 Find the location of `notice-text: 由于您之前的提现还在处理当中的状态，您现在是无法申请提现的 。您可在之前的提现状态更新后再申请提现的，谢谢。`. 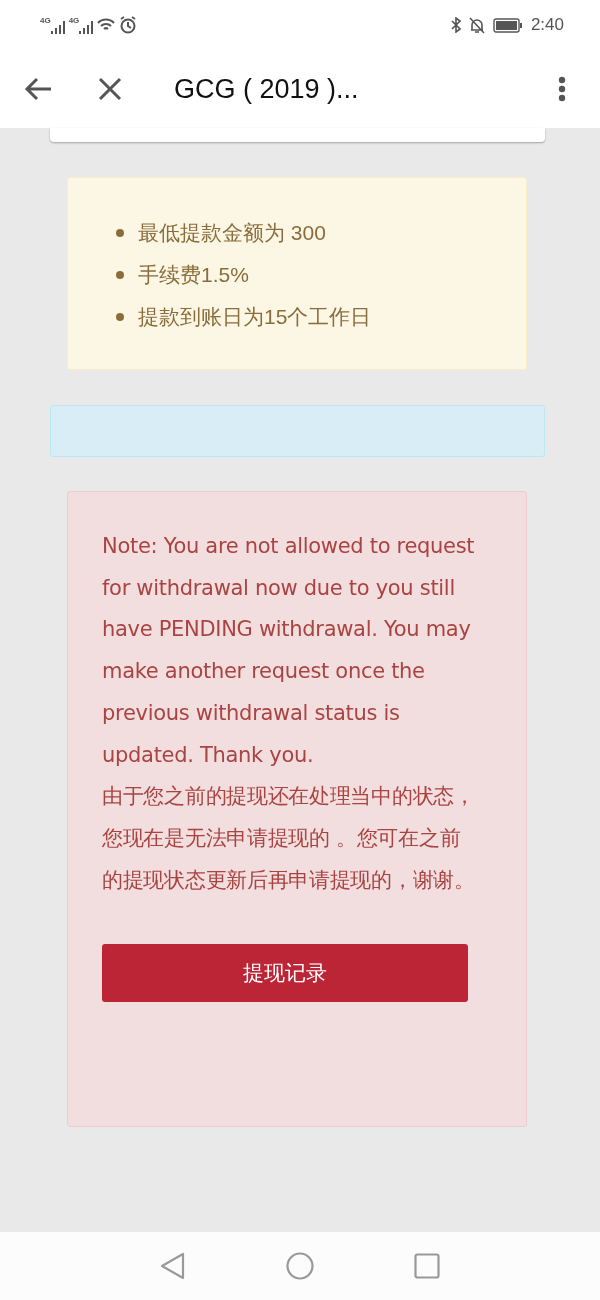

notice-text: 由于您之前的提现还在处理当中的状态，您现在是无法申请提现的 。您可在之前的提现状态更新后再申请提现的，谢谢。 is located at coordinates (289, 838).